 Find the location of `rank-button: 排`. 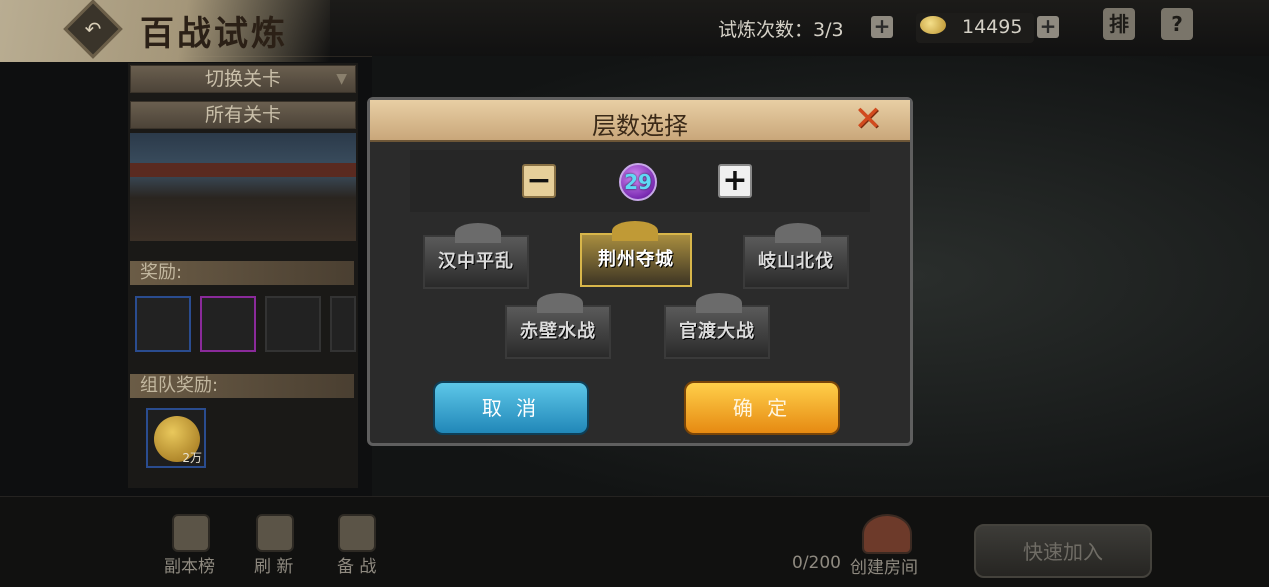

rank-button: 排 is located at coordinates (1119, 24).